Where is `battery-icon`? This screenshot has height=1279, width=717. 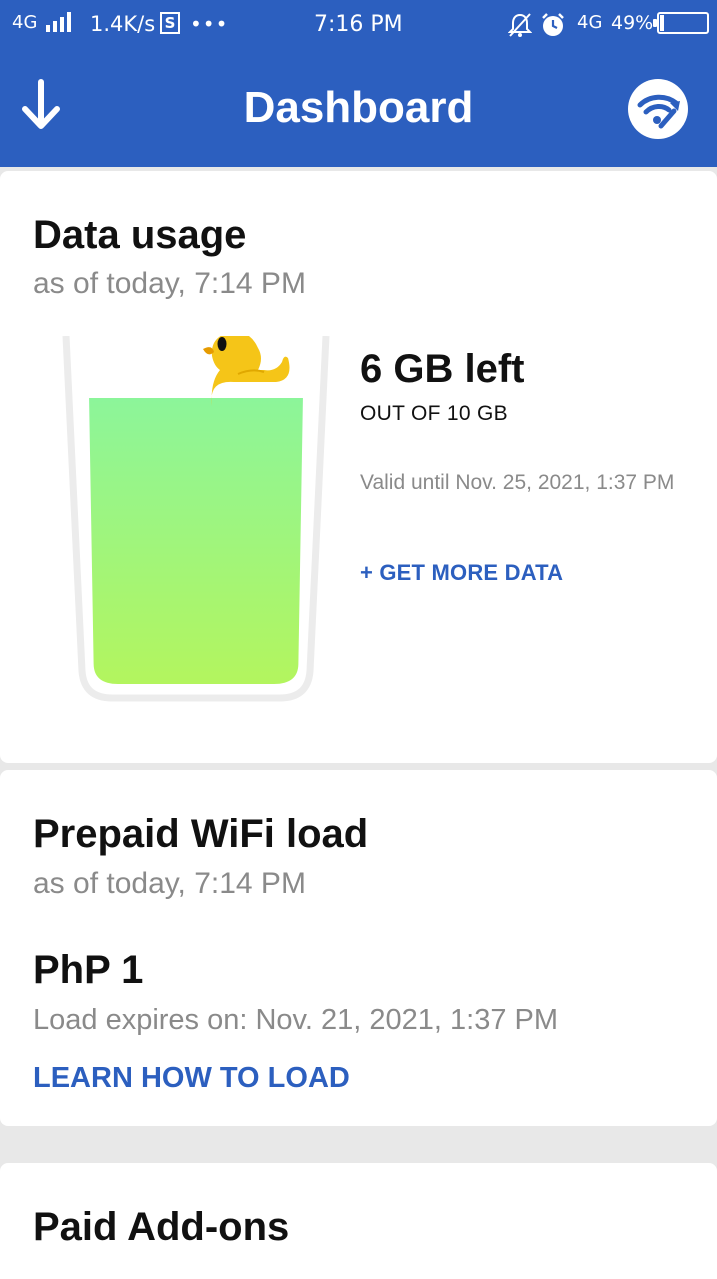 battery-icon is located at coordinates (681, 23).